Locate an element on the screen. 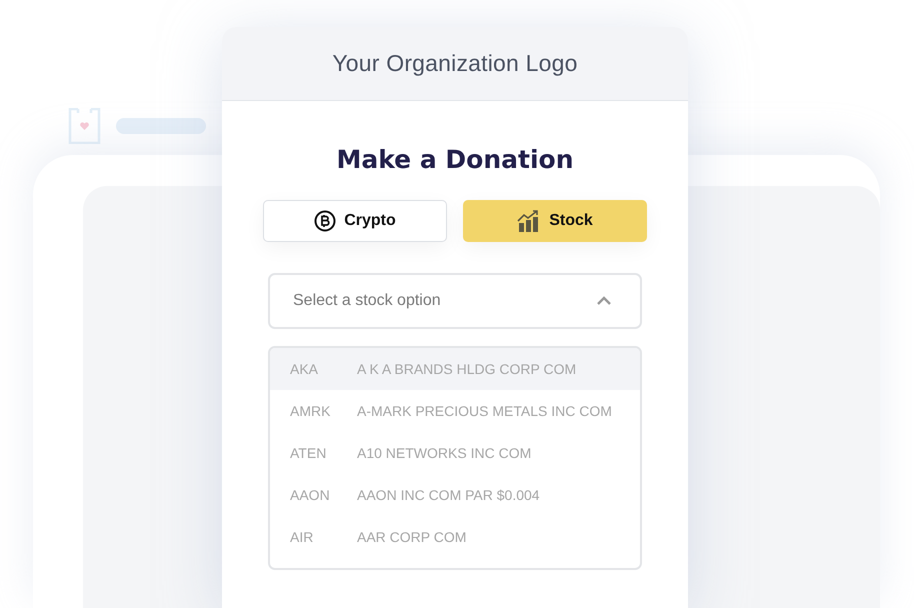 This screenshot has width=914, height=608. stock-symbol: ATEN is located at coordinates (309, 453).